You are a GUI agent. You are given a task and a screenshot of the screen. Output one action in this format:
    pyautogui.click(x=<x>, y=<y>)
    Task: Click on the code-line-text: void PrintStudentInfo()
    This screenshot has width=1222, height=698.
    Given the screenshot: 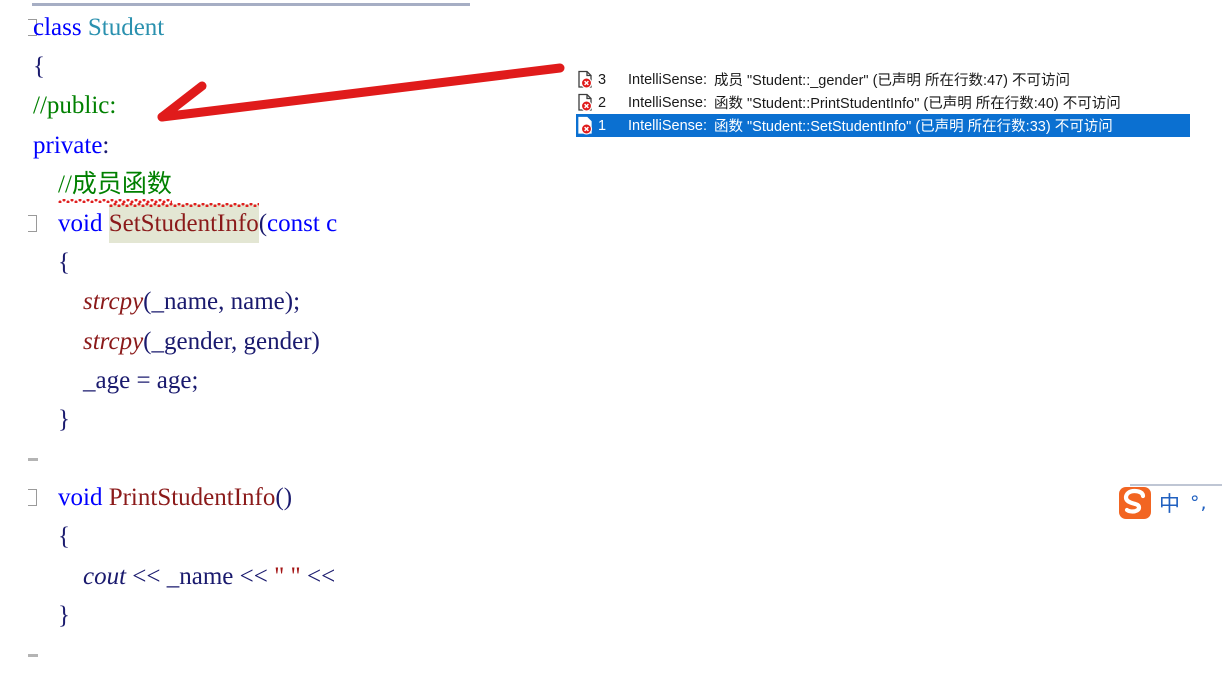 What is the action you would take?
    pyautogui.click(x=162, y=497)
    